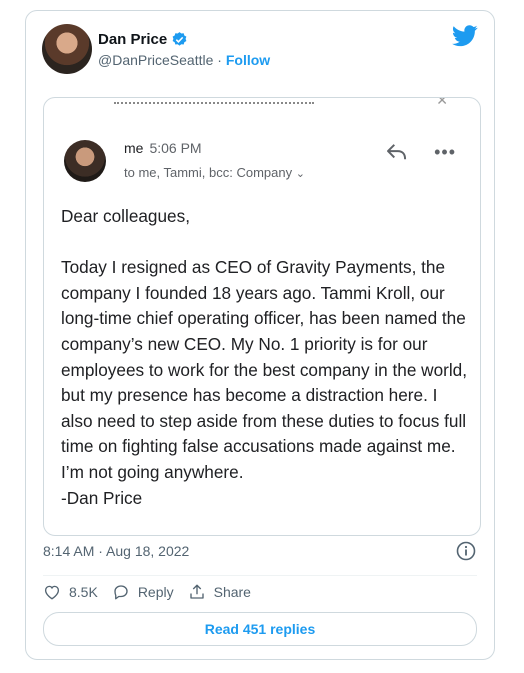 This screenshot has height=673, width=524. What do you see at coordinates (214, 101) in the screenshot?
I see `cropped-header-text` at bounding box center [214, 101].